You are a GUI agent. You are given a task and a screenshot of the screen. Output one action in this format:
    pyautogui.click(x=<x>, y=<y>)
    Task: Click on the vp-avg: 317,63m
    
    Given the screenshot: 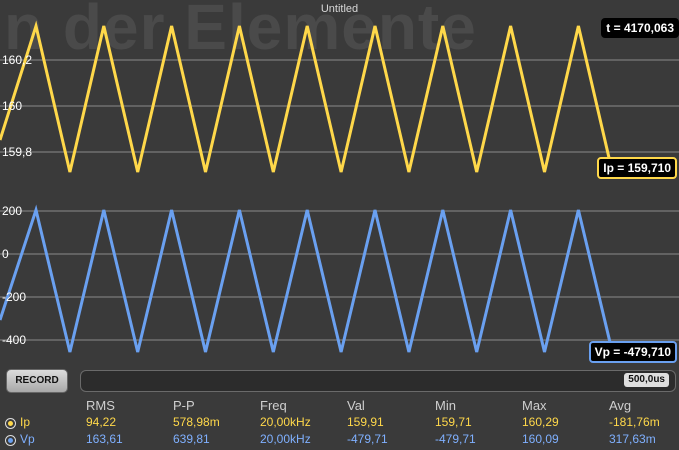 What is the action you would take?
    pyautogui.click(x=632, y=439)
    